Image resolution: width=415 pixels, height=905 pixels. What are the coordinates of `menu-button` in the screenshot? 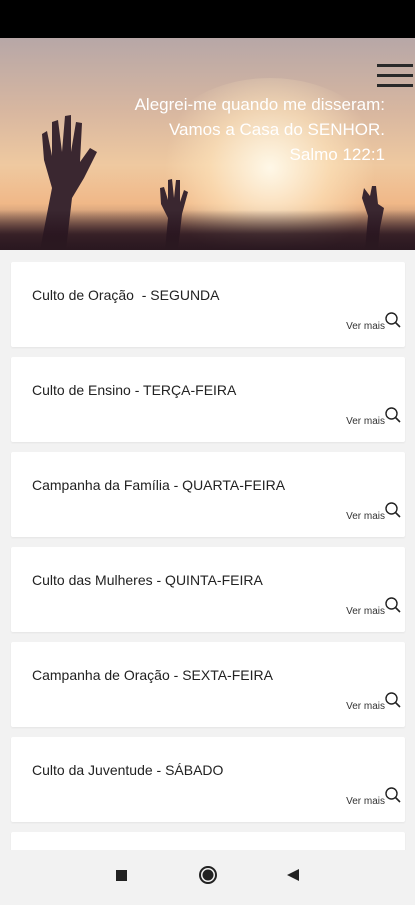 It's located at (394, 76).